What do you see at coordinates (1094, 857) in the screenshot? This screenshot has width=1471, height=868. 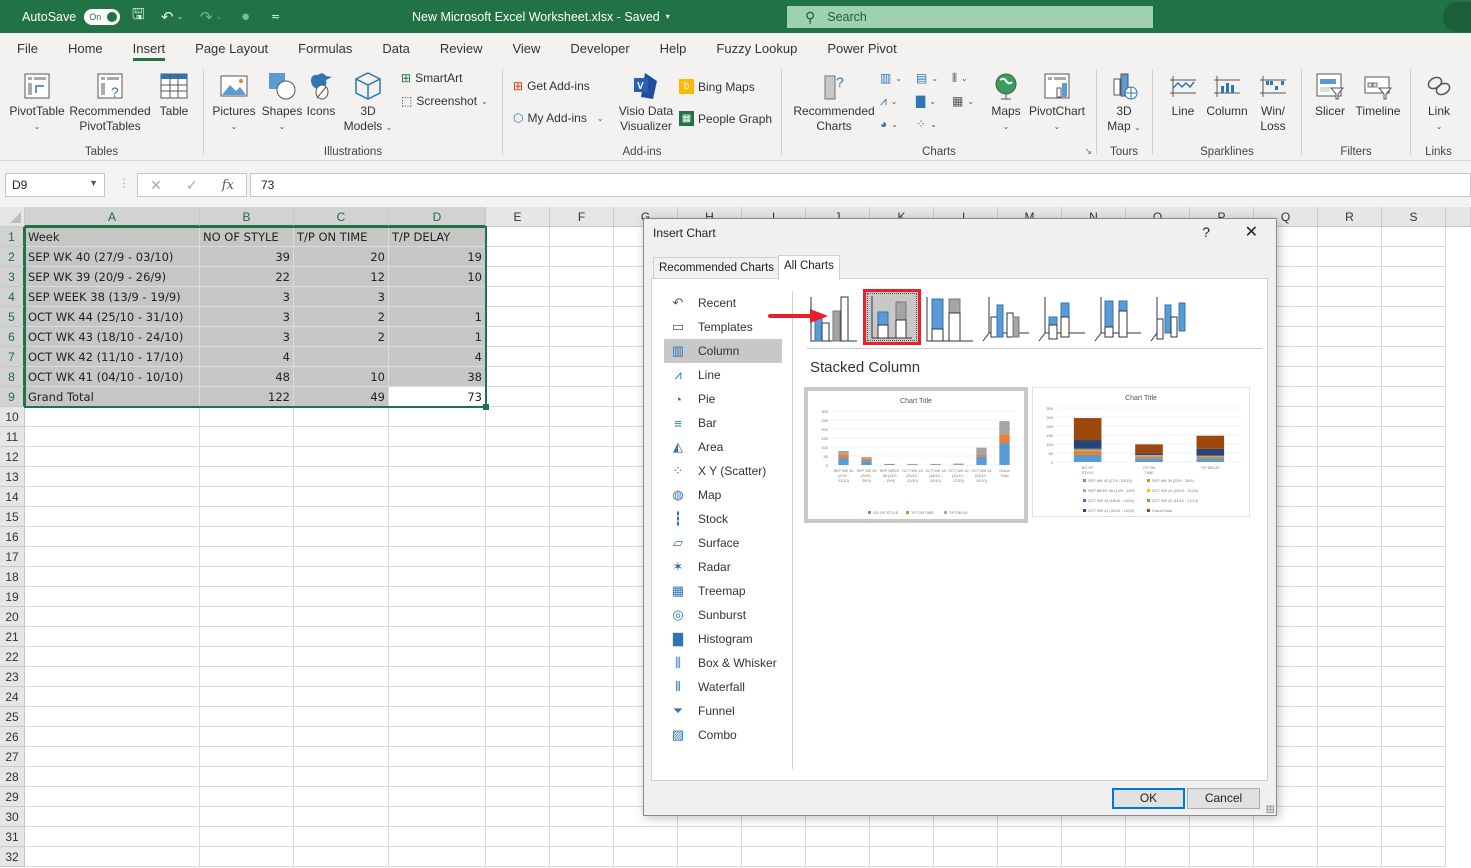 I see `cell-N32` at bounding box center [1094, 857].